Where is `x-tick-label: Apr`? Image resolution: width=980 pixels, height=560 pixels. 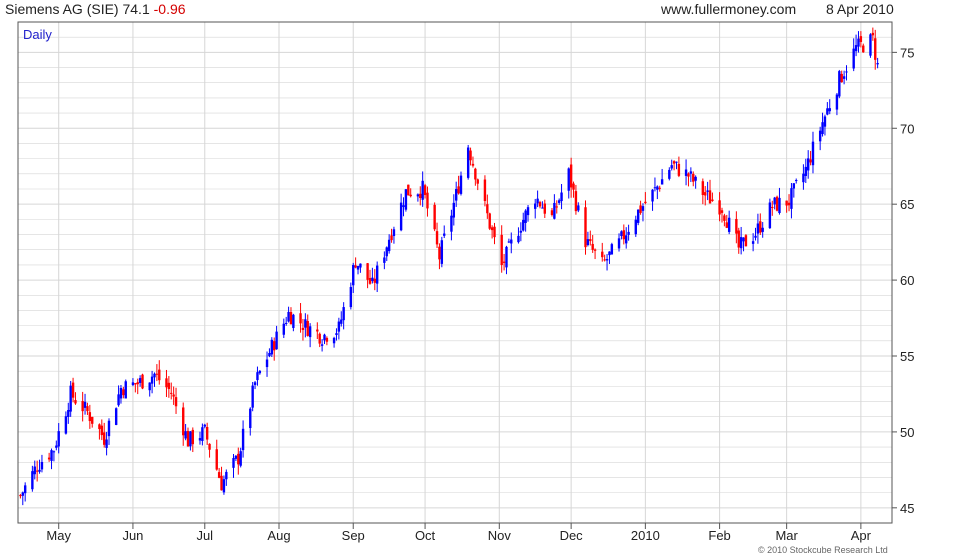 x-tick-label: Apr is located at coordinates (861, 535).